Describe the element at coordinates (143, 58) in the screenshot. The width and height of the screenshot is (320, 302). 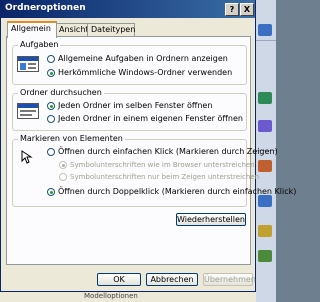
I see `option-label: Allgemeine Aufgaben in Ordnern anzeigen` at that location.